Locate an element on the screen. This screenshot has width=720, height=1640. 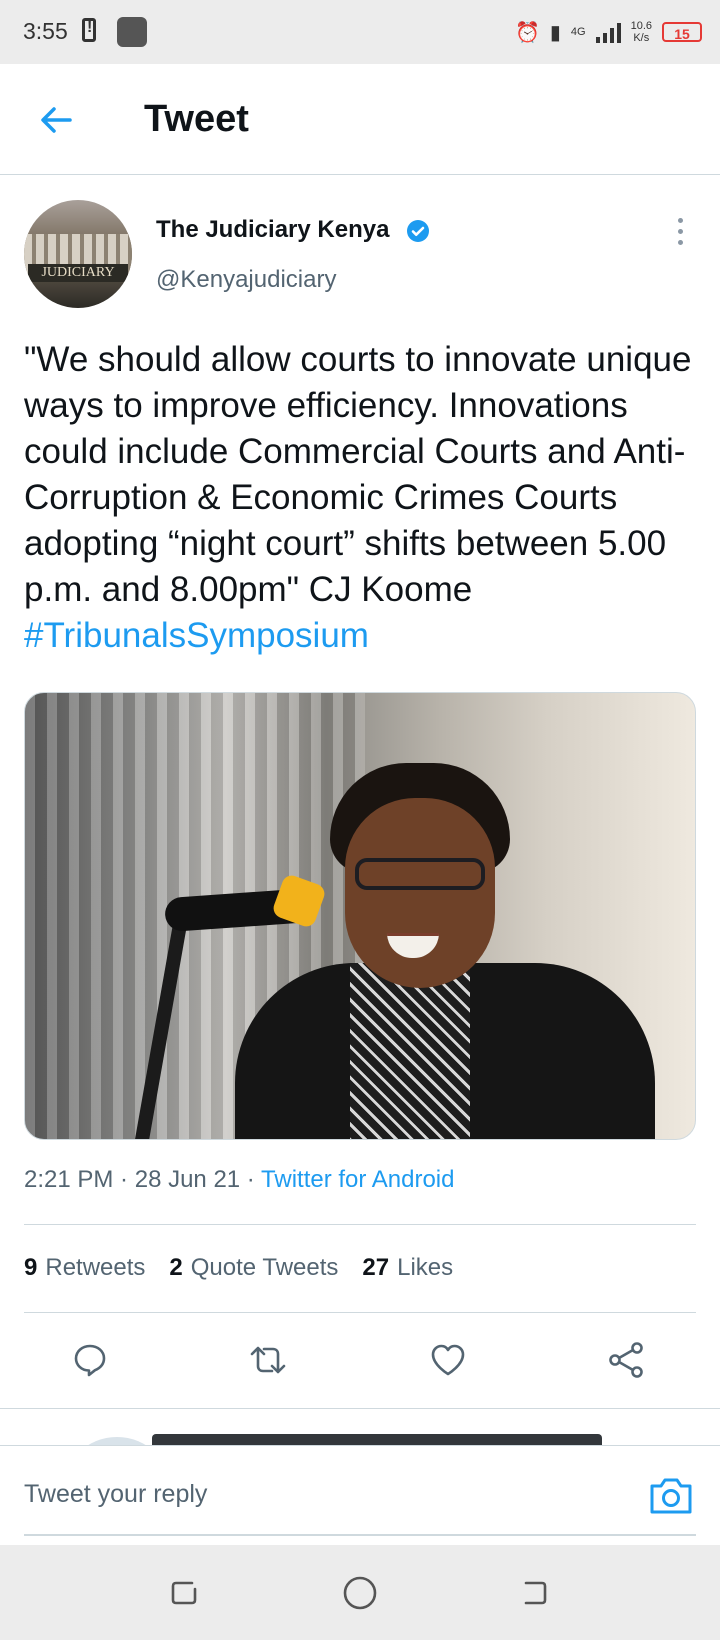
signal-icon is located at coordinates (608, 32).